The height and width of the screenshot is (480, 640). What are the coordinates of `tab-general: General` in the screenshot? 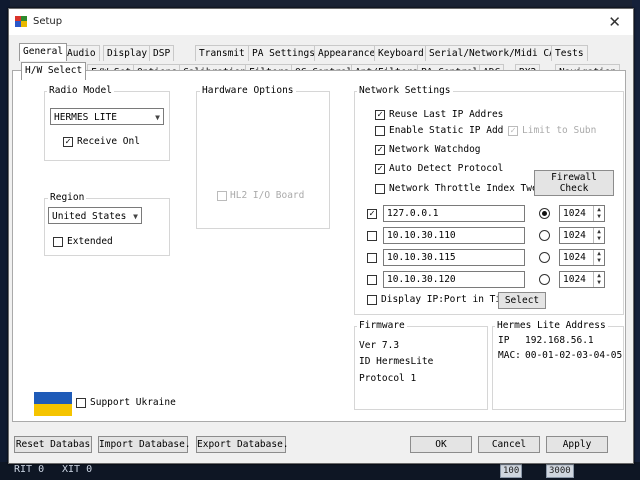 It's located at (43, 52).